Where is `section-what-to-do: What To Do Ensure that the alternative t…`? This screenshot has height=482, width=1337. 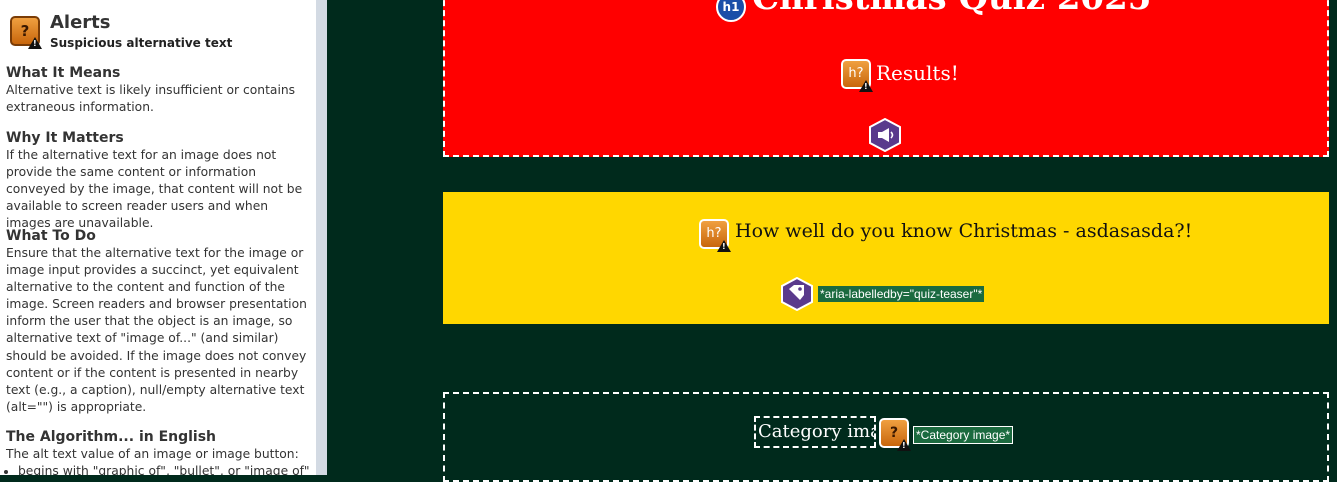 section-what-to-do: What To Do Ensure that the alternative t… is located at coordinates (159, 321).